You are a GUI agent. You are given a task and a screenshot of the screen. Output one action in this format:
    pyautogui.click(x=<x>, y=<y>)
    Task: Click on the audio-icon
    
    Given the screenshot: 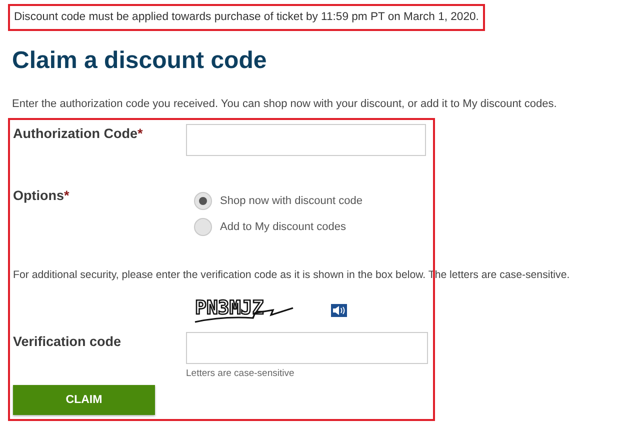 What is the action you would take?
    pyautogui.click(x=339, y=310)
    